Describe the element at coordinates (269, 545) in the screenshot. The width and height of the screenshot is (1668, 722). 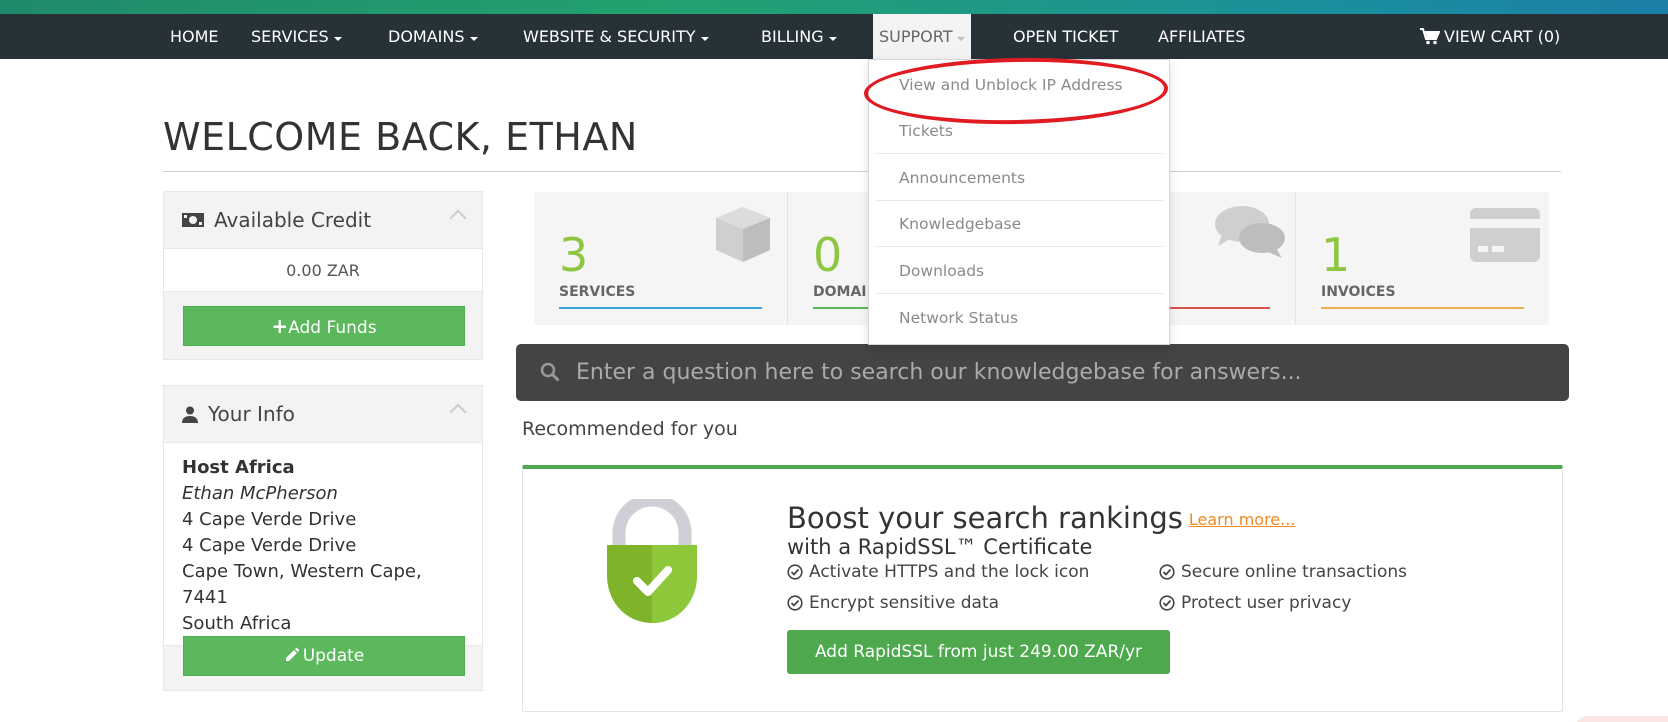
I see `address-line-2: 4 Cape Verde Drive` at that location.